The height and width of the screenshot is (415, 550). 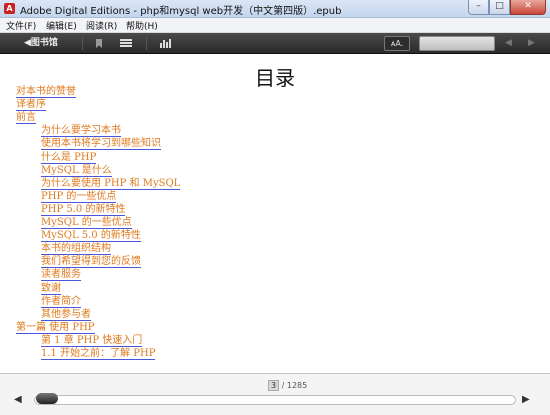 I want to click on menu-file: 文件(F), so click(x=21, y=25).